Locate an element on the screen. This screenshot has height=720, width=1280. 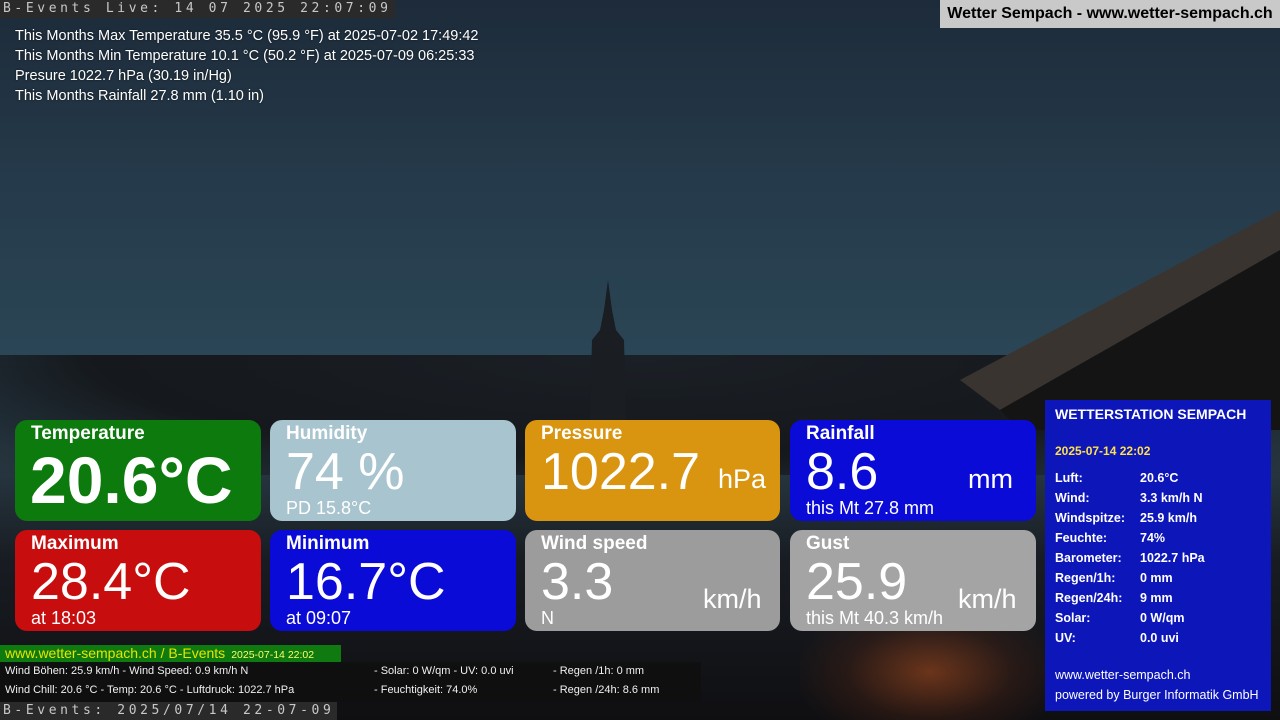
station-site-link: www.wetter-sempach.ch is located at coordinates (1122, 675).